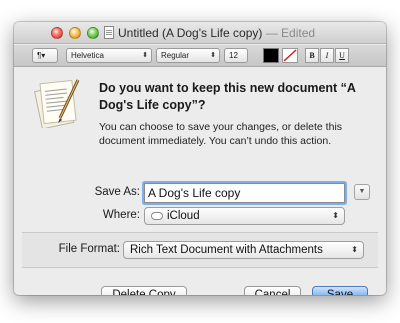 This screenshot has height=323, width=400. Describe the element at coordinates (93, 33) in the screenshot. I see `zoom-button` at that location.